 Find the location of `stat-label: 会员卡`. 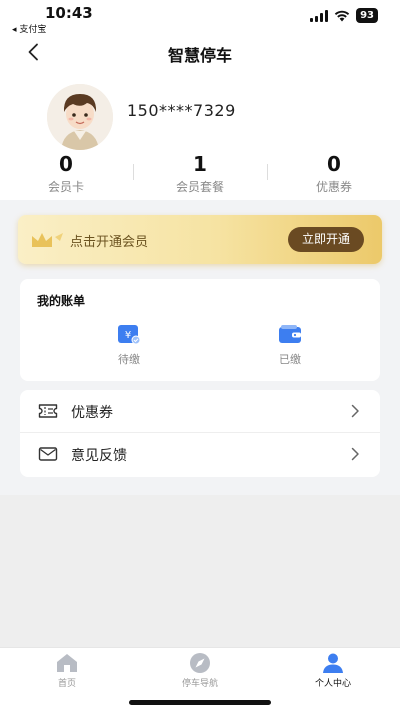

stat-label: 会员卡 is located at coordinates (65, 187).